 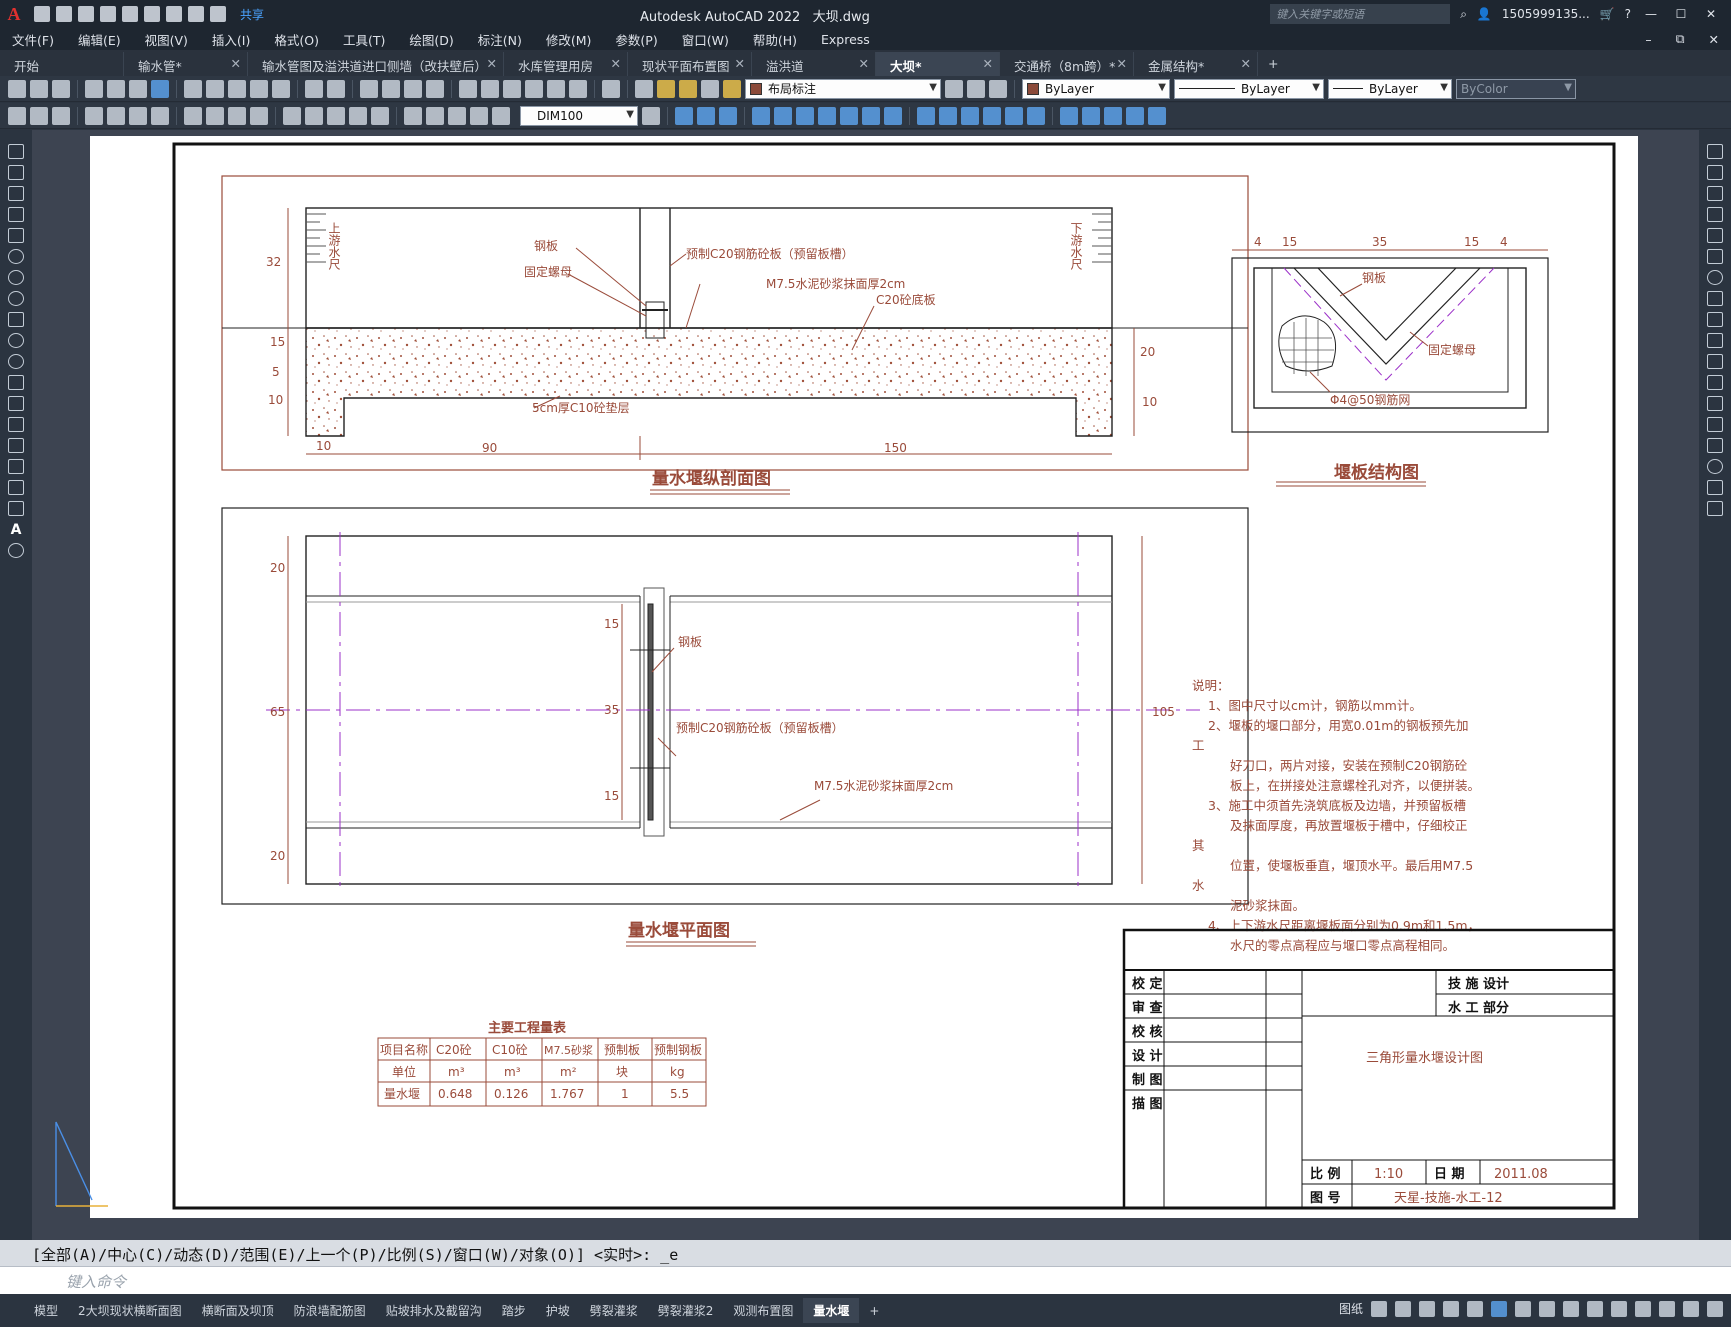 I want to click on layer-dropdown: 布局标注 ▼, so click(x=843, y=88).